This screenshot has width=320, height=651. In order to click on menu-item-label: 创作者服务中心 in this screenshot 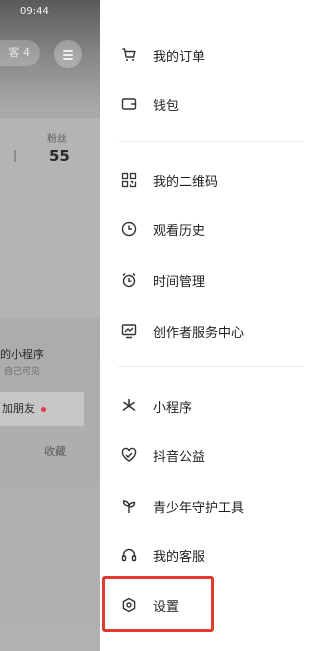, I will do `click(199, 333)`.